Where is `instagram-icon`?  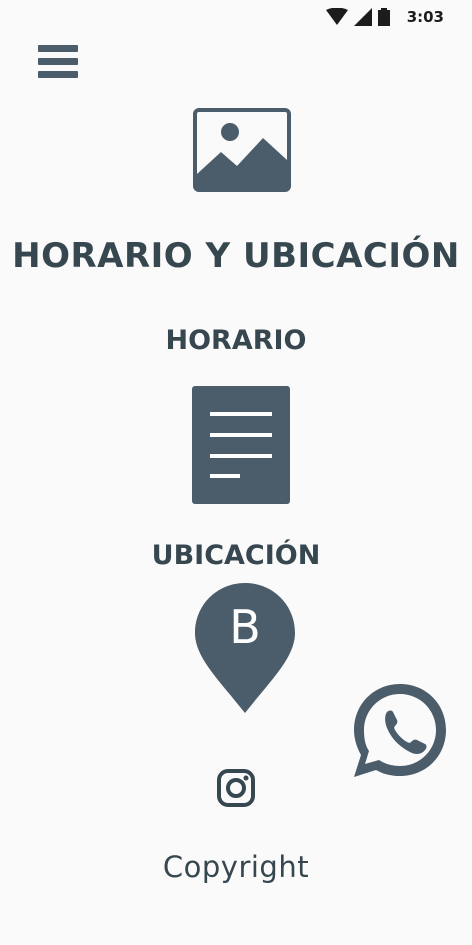 instagram-icon is located at coordinates (236, 788).